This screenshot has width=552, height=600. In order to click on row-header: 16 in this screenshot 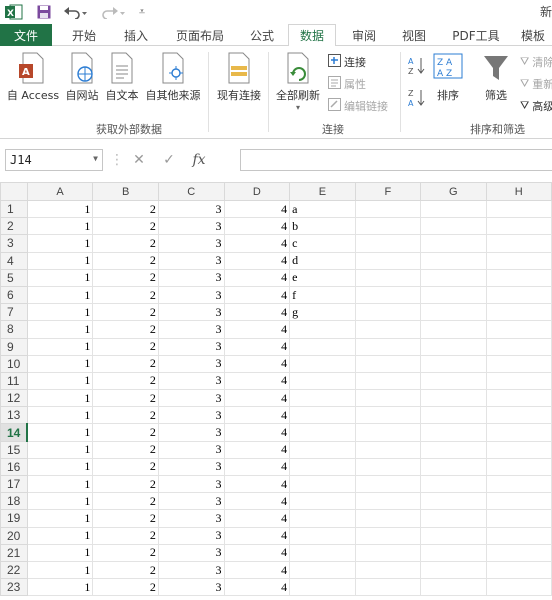, I will do `click(14, 467)`.